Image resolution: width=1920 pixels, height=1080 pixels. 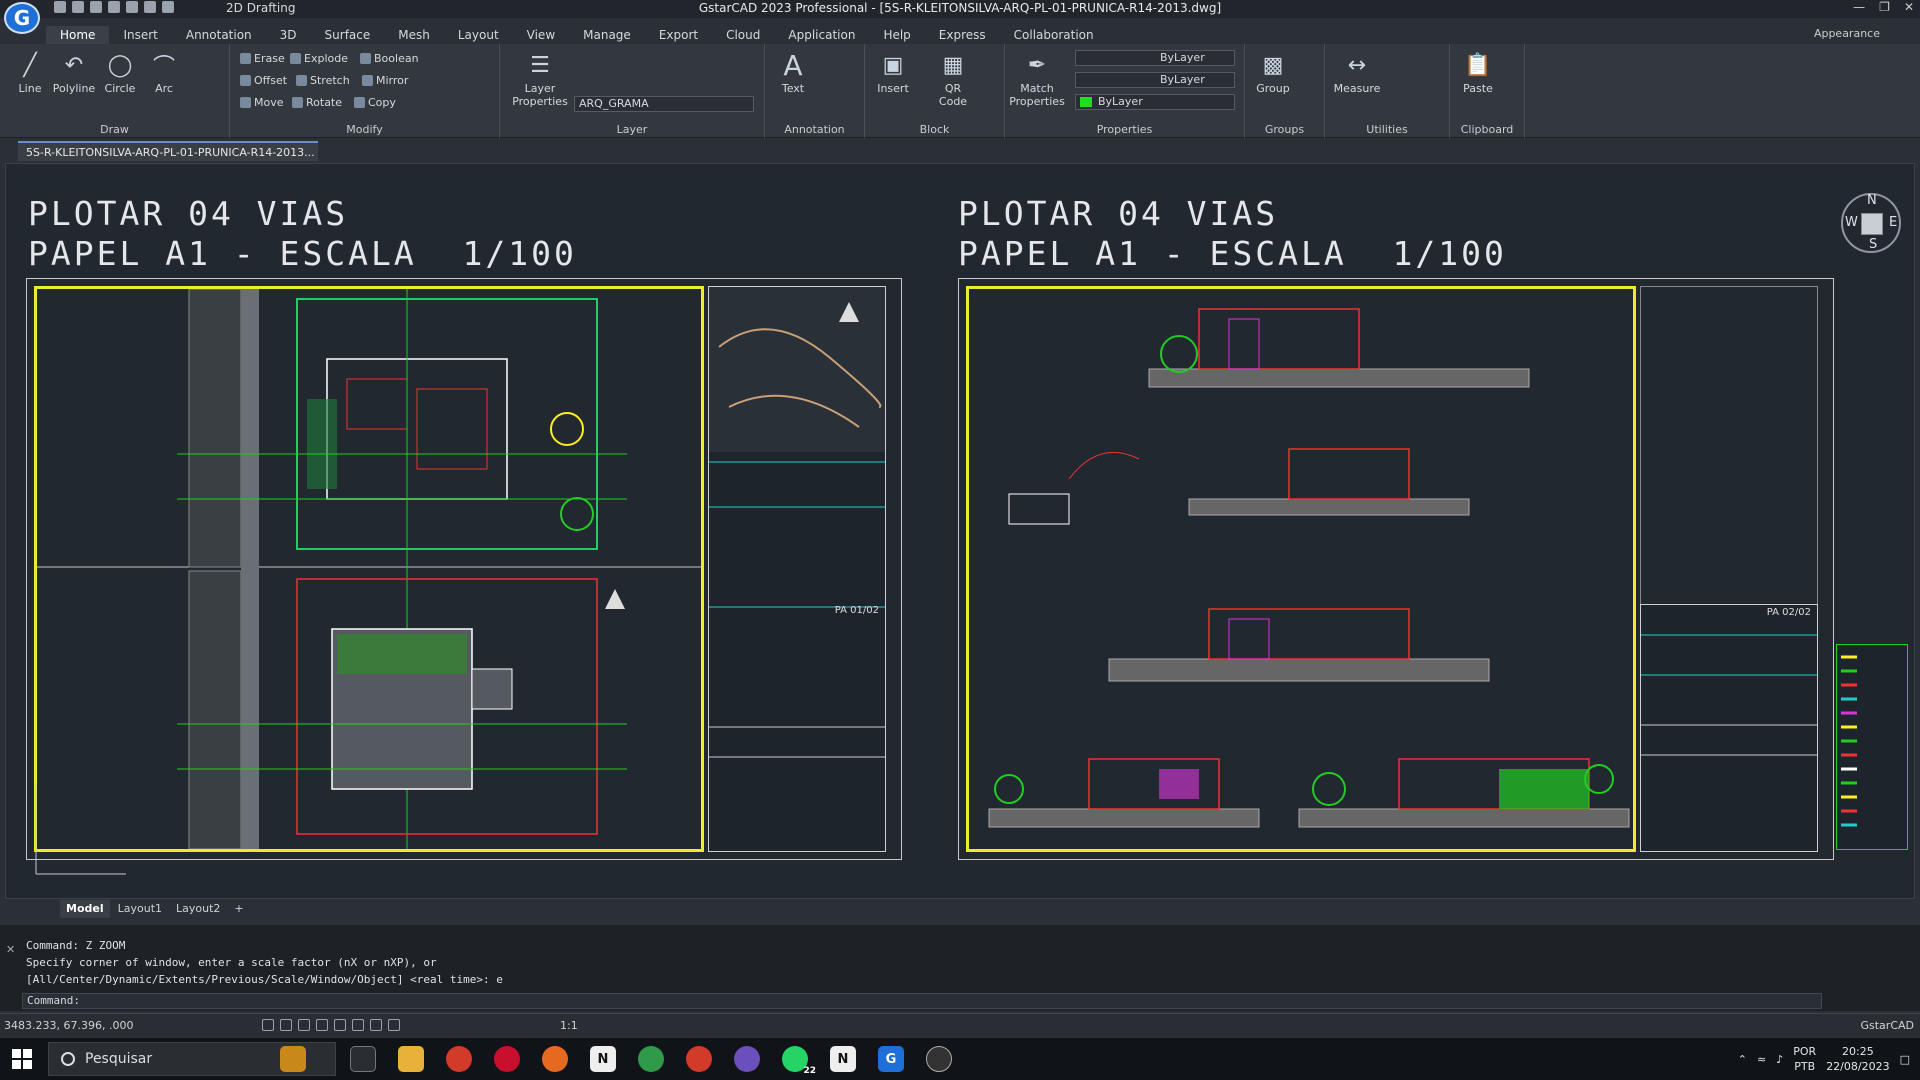 What do you see at coordinates (375, 102) in the screenshot?
I see `copy-button: Copy` at bounding box center [375, 102].